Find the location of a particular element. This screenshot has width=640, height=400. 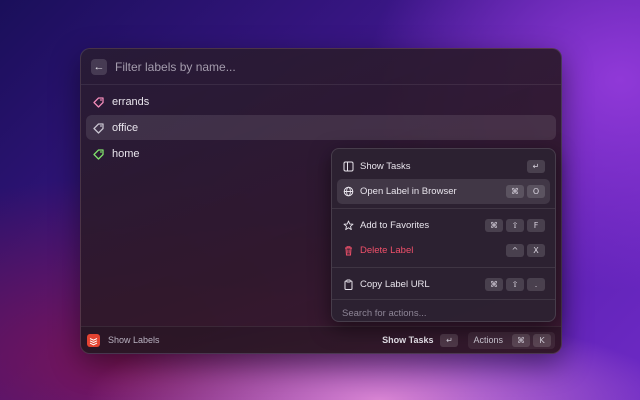

label-name: home is located at coordinates (126, 153).